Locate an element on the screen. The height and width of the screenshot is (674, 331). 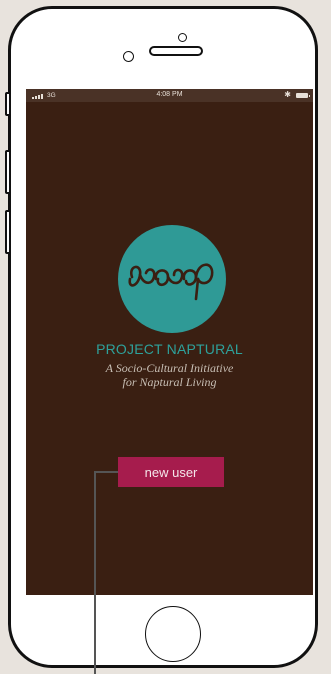
tagline-line-2: for Naptural Living is located at coordinates (169, 382).